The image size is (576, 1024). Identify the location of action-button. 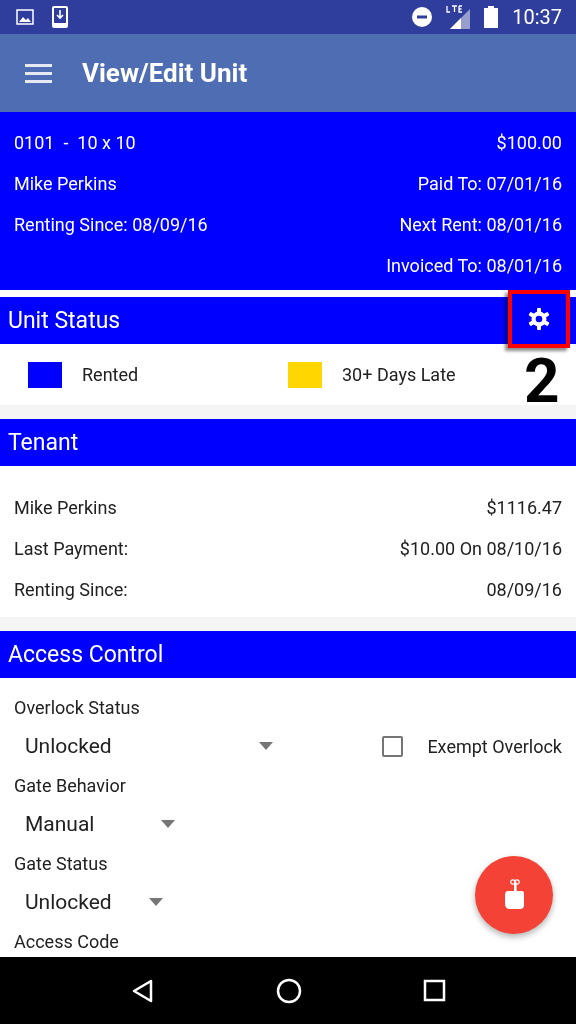
(514, 895).